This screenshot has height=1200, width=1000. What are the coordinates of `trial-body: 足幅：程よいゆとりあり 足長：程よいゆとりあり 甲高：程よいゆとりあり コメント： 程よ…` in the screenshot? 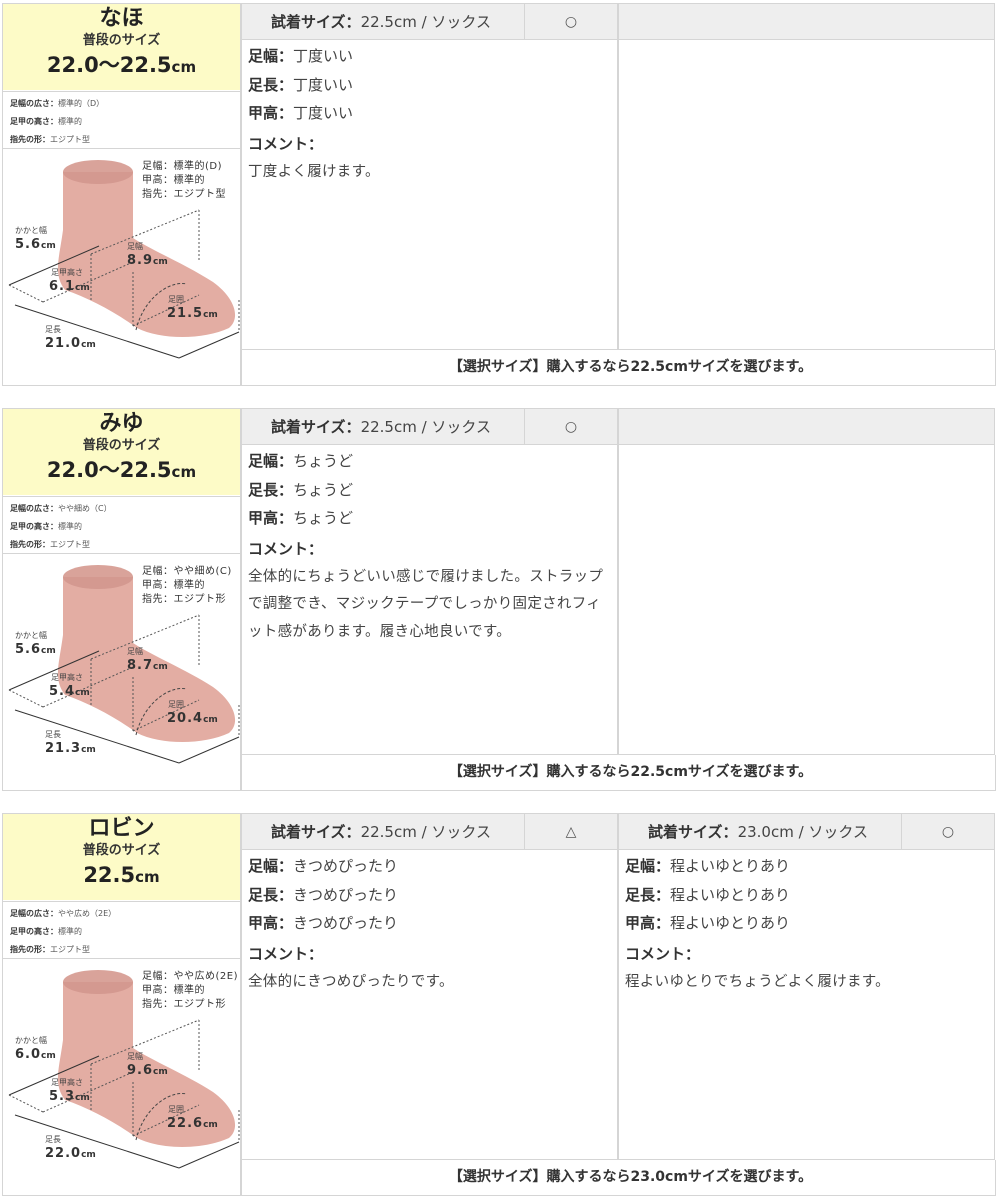 It's located at (806, 924).